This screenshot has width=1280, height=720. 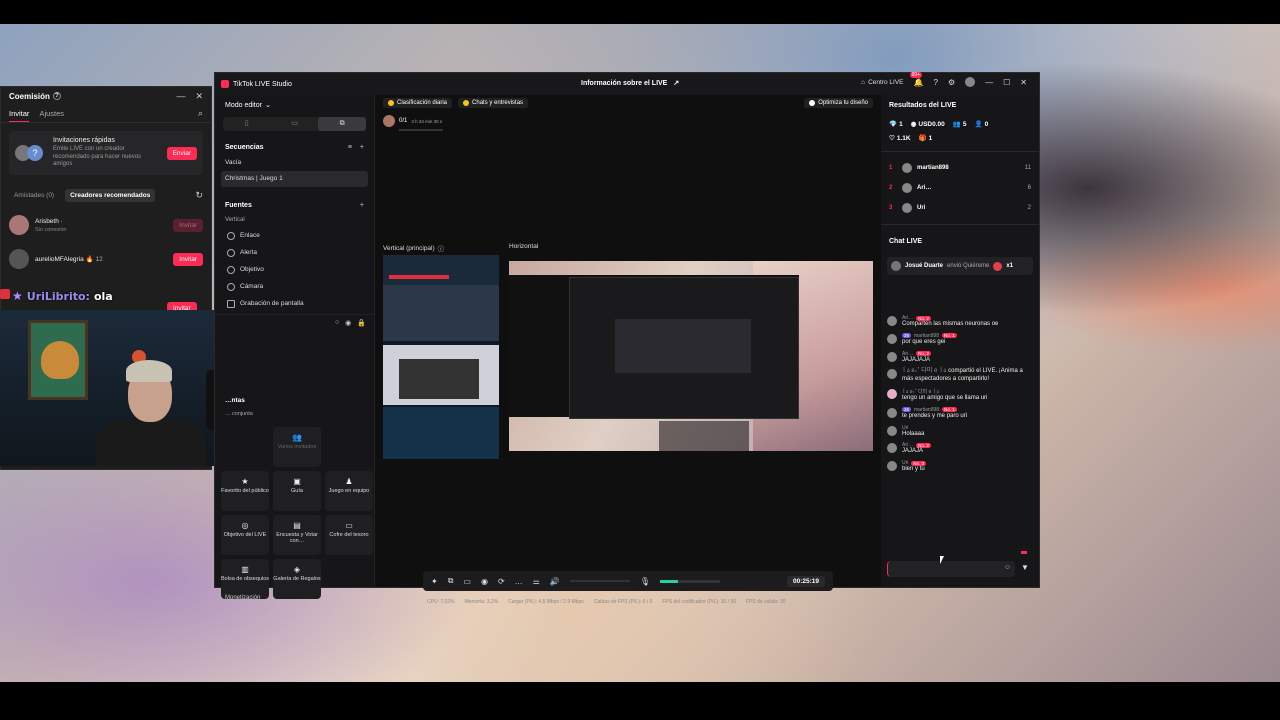 I want to click on tool-live-goal: ◎ Objetivo del LIVE, so click(x=245, y=535).